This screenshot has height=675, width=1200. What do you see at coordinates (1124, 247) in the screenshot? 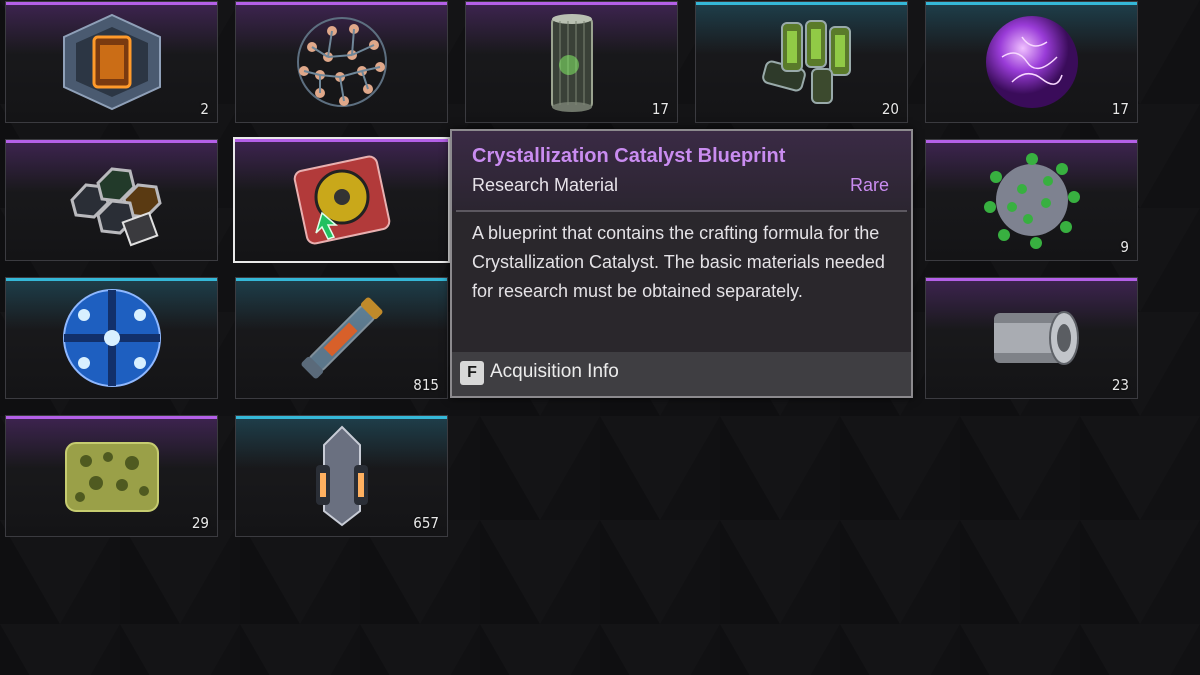
I see `slot-quantity: 9` at bounding box center [1124, 247].